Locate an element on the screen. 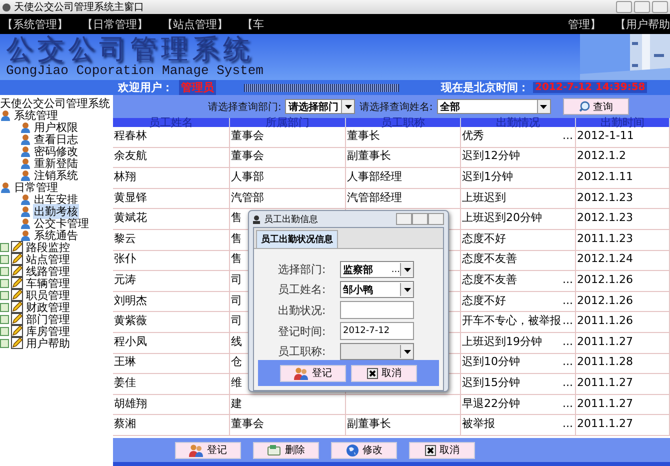 The image size is (670, 466). tree-item: 用户权限 is located at coordinates (56, 127).